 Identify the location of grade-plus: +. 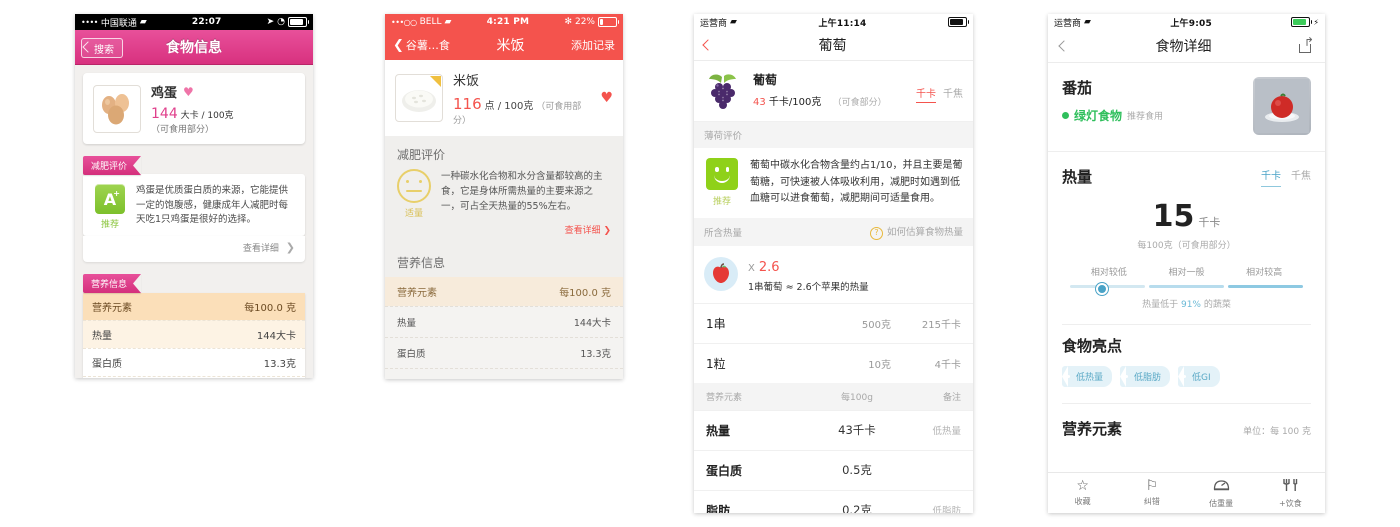
(116, 193).